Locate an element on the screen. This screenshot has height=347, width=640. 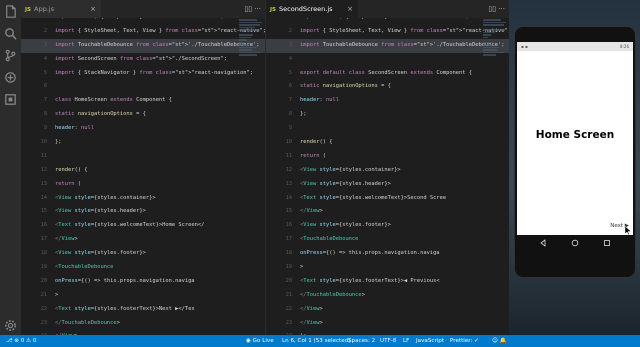
code-line: 18 <View style={styles.footer}> is located at coordinates (143, 254).